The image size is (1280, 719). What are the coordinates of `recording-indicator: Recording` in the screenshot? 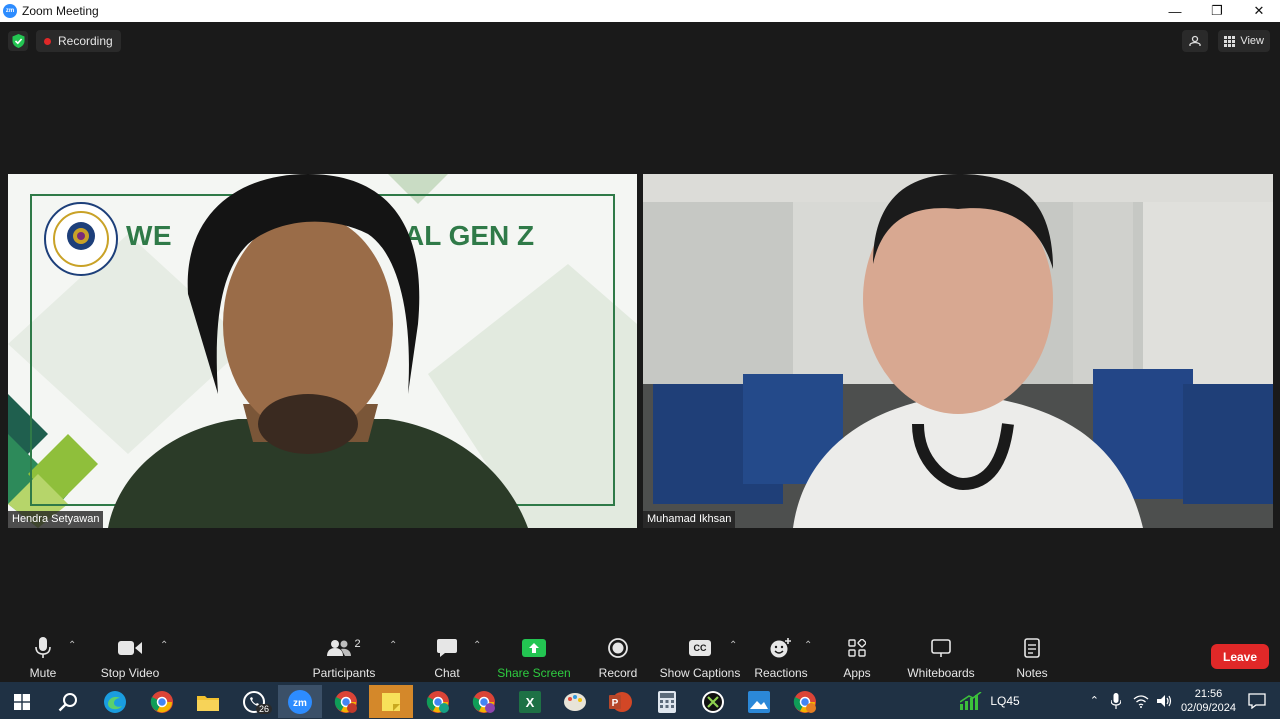 It's located at (78, 41).